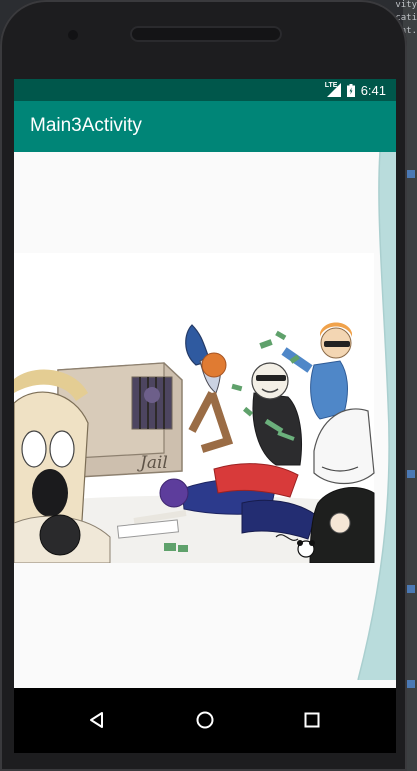  What do you see at coordinates (373, 90) in the screenshot?
I see `clock: 6:41` at bounding box center [373, 90].